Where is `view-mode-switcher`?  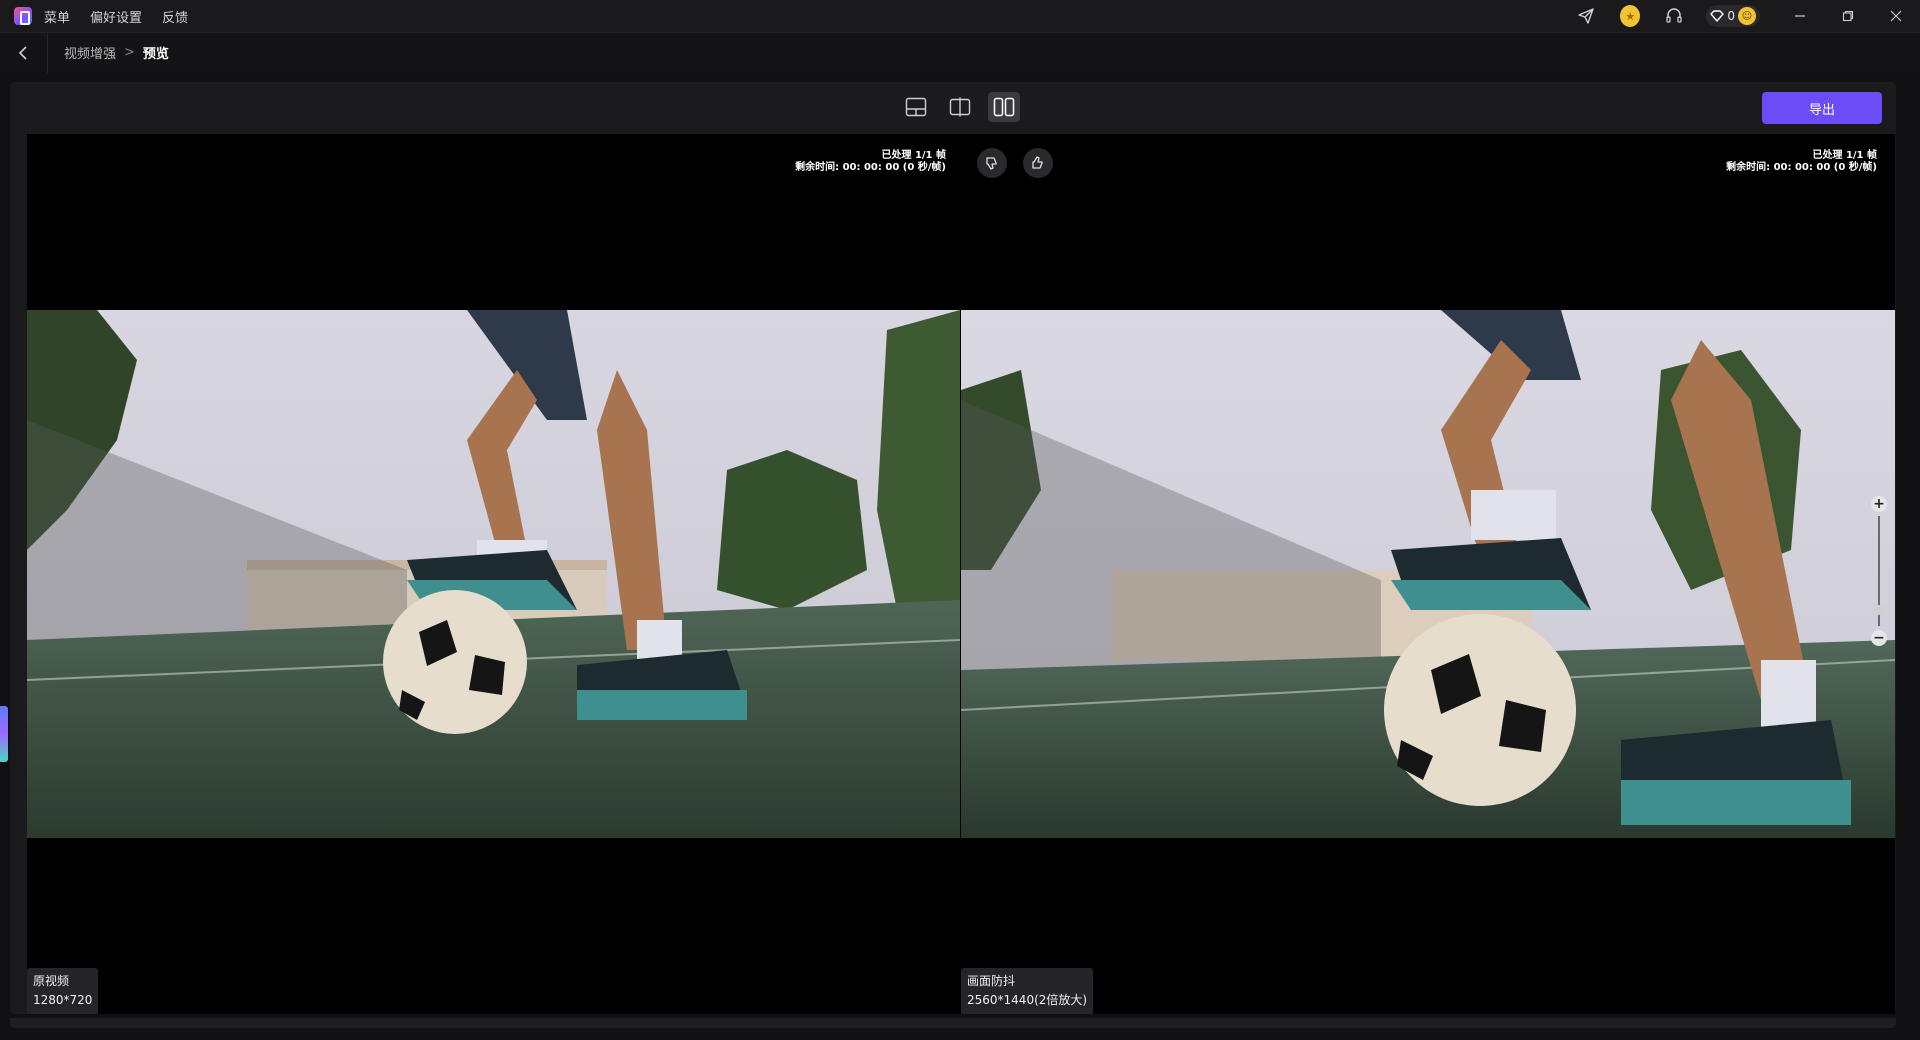
view-mode-switcher is located at coordinates (960, 107).